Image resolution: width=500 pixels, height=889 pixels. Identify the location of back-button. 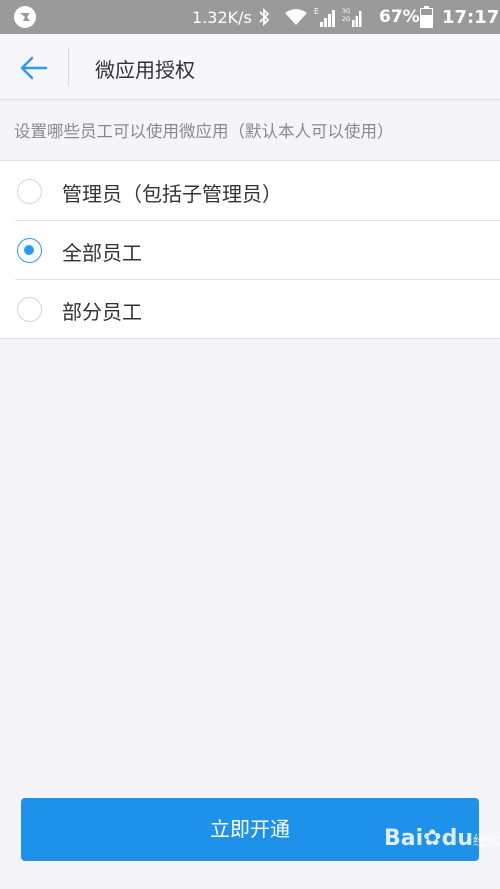
(34, 68).